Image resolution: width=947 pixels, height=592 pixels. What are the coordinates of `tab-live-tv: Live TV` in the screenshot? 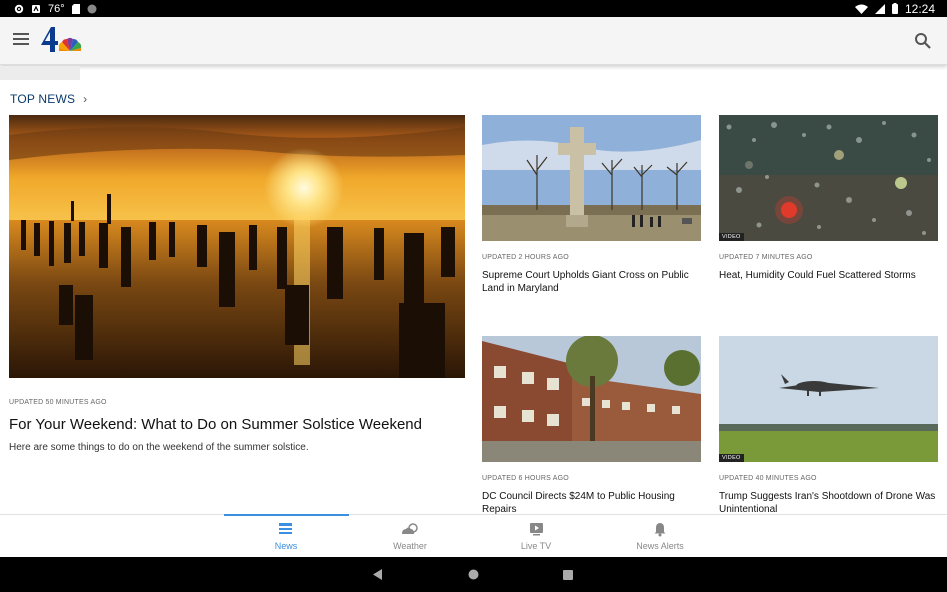 It's located at (536, 536).